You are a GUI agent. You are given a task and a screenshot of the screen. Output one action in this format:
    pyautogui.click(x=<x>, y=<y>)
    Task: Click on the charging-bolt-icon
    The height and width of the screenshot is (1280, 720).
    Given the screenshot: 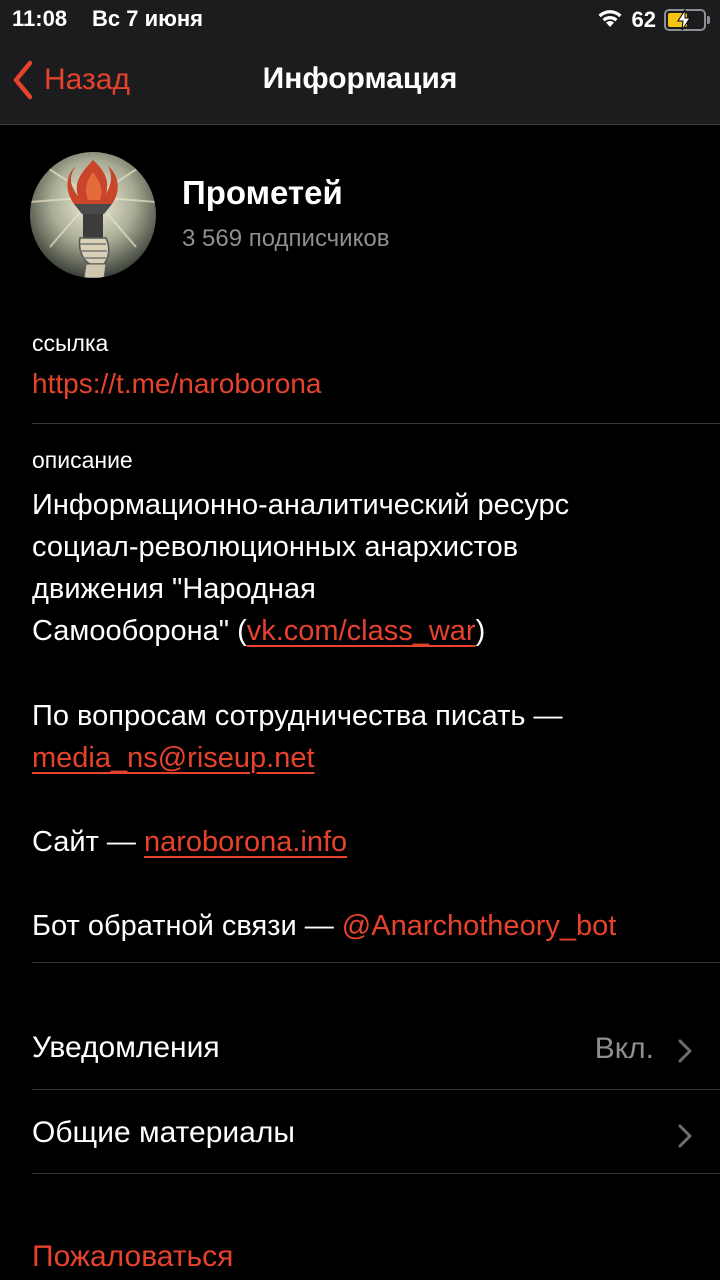 What is the action you would take?
    pyautogui.click(x=684, y=20)
    